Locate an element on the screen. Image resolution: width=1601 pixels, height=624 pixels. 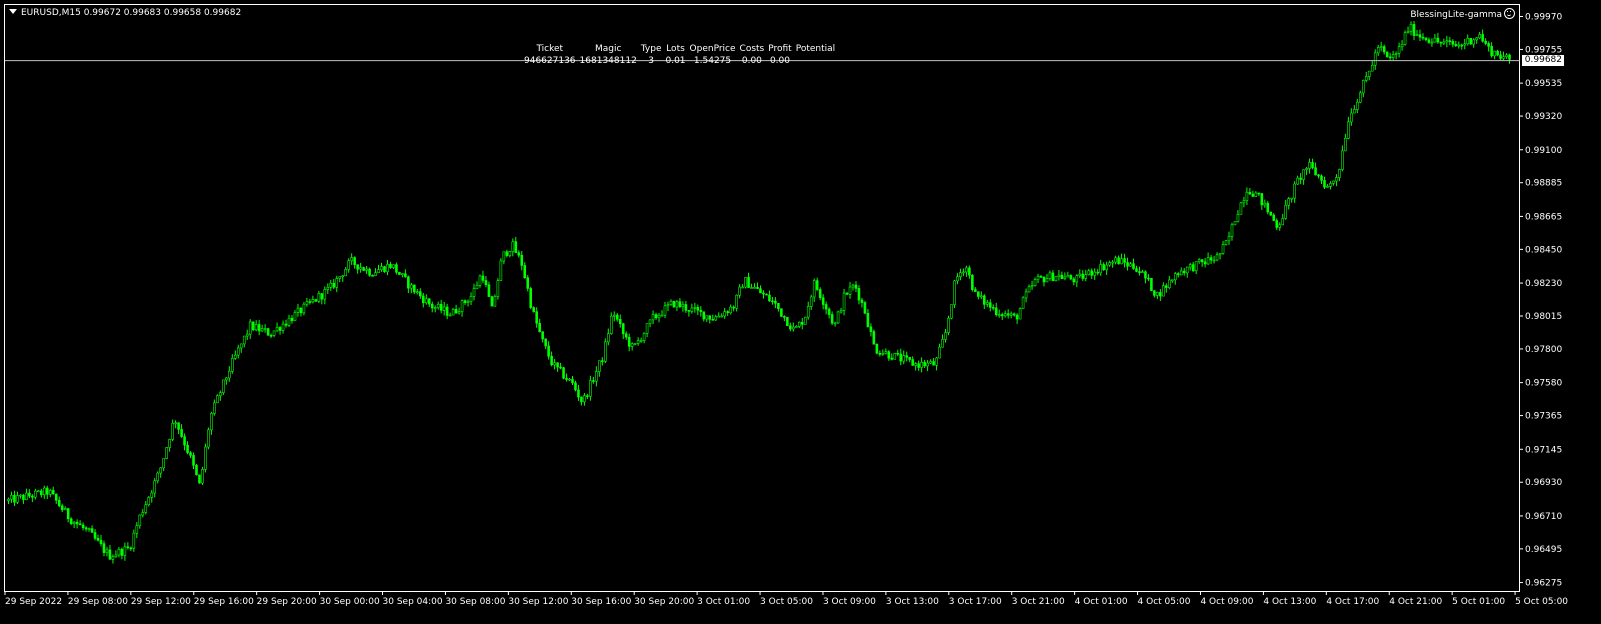
expert-advisor-label: BlessingLite-gamma is located at coordinates (1462, 14).